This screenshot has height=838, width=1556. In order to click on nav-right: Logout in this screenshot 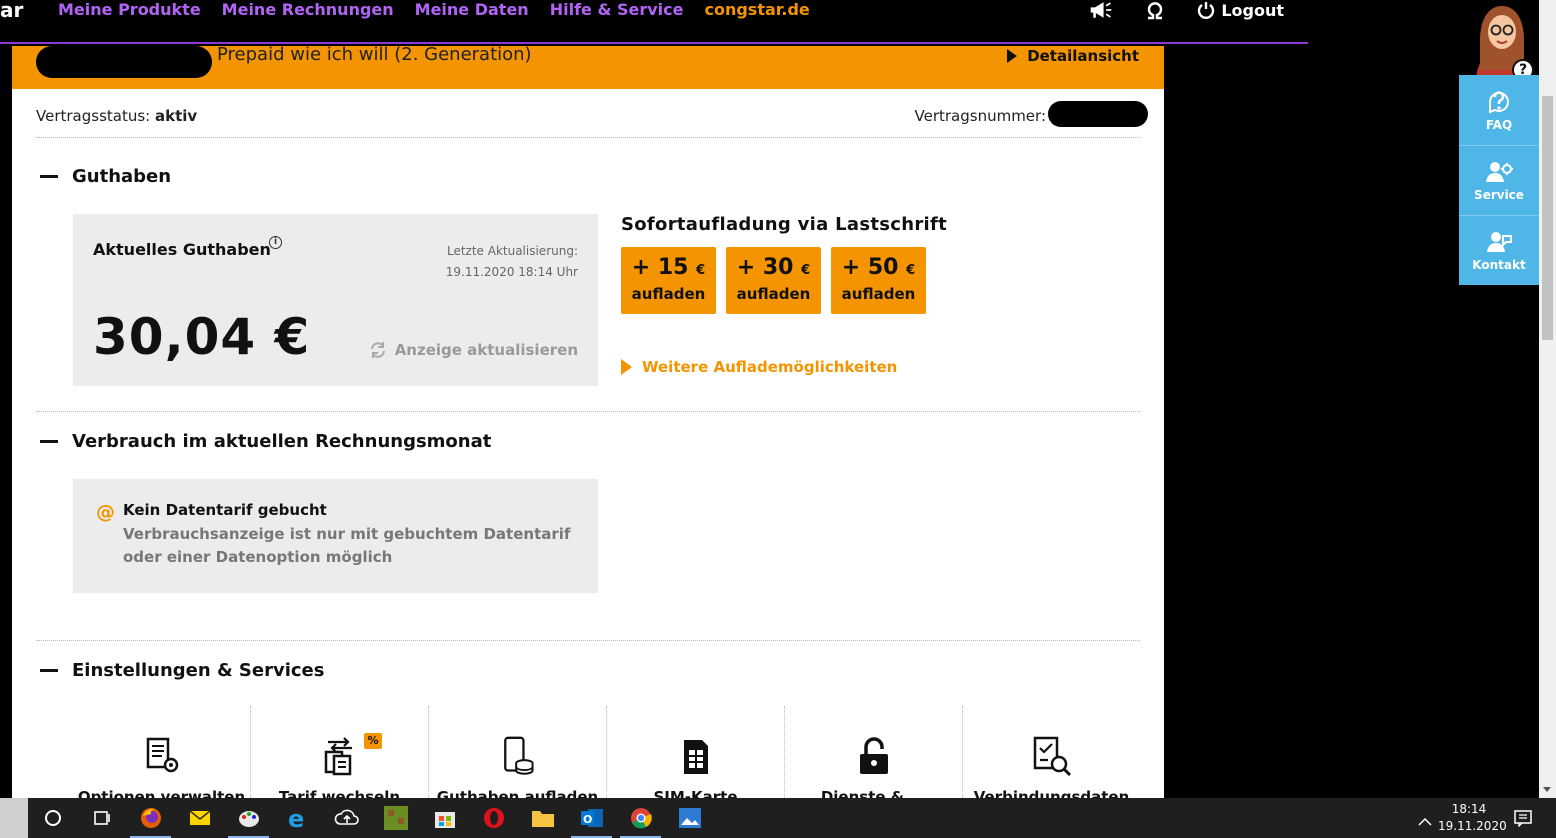, I will do `click(1186, 10)`.